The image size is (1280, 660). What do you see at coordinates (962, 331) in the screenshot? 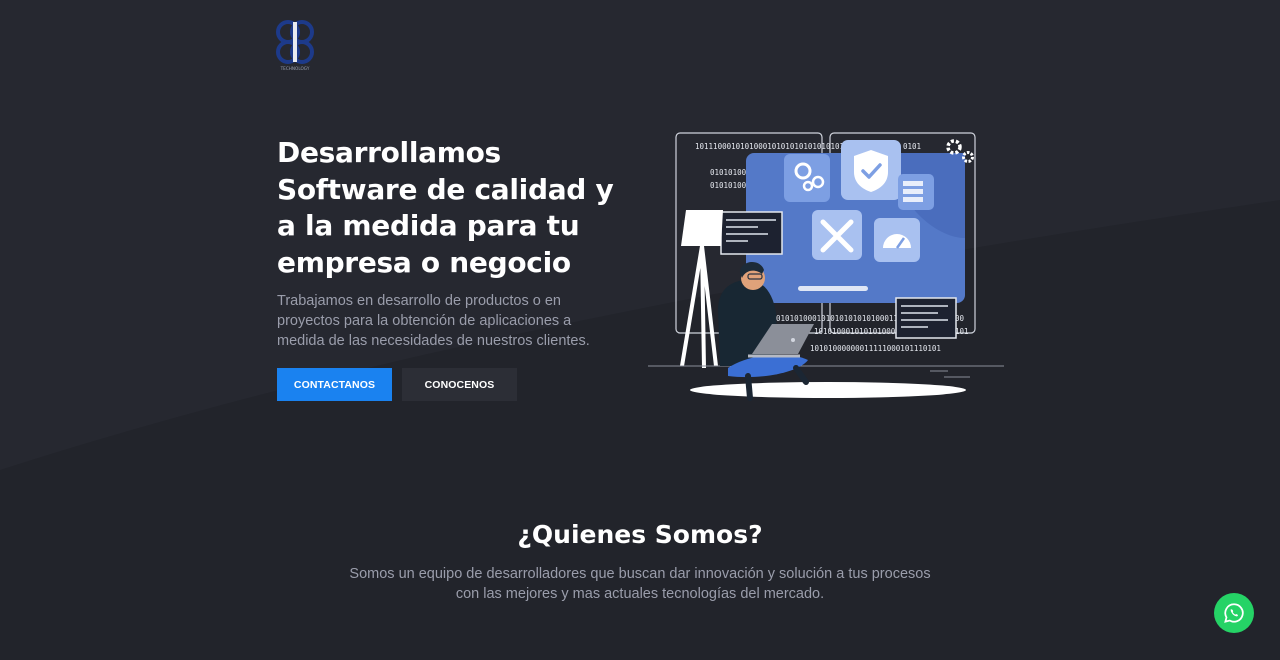
I see `binary-line: 101` at bounding box center [962, 331].